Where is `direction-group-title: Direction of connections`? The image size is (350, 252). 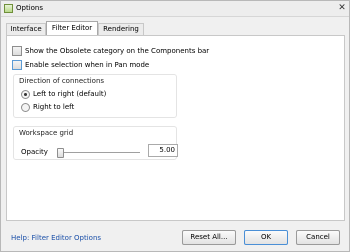
direction-group-title: Direction of connections is located at coordinates (62, 81).